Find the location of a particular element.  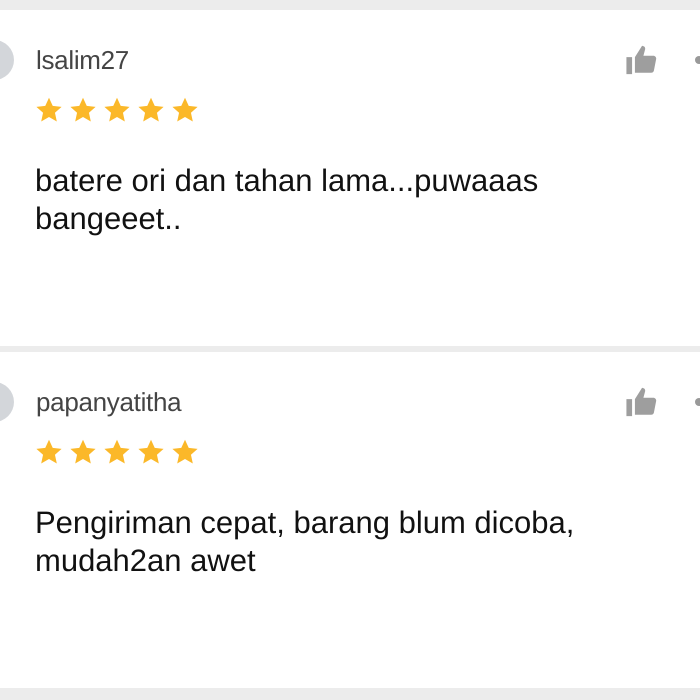

review-text: batere ori dan tahan lama...puwaaas bangeeet.. is located at coordinates (287, 200).